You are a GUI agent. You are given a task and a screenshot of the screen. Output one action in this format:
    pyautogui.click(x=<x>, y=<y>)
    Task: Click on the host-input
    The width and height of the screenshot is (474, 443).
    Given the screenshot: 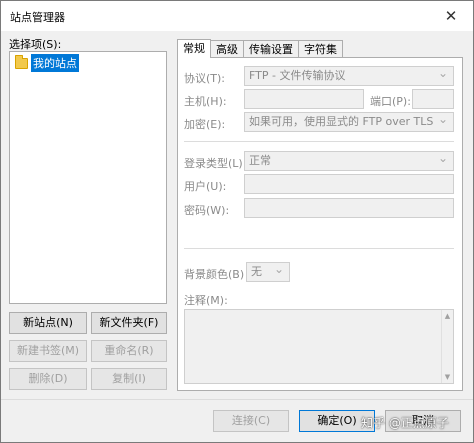 What is the action you would take?
    pyautogui.click(x=304, y=99)
    